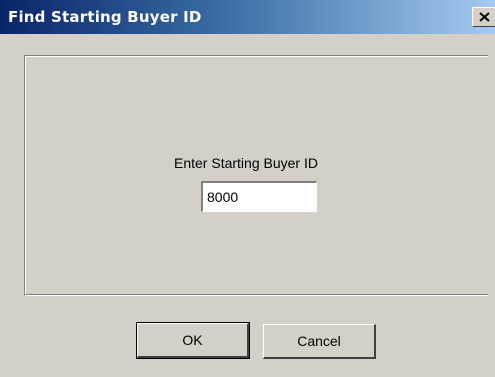 Image resolution: width=495 pixels, height=377 pixels. I want to click on close-icon, so click(484, 17).